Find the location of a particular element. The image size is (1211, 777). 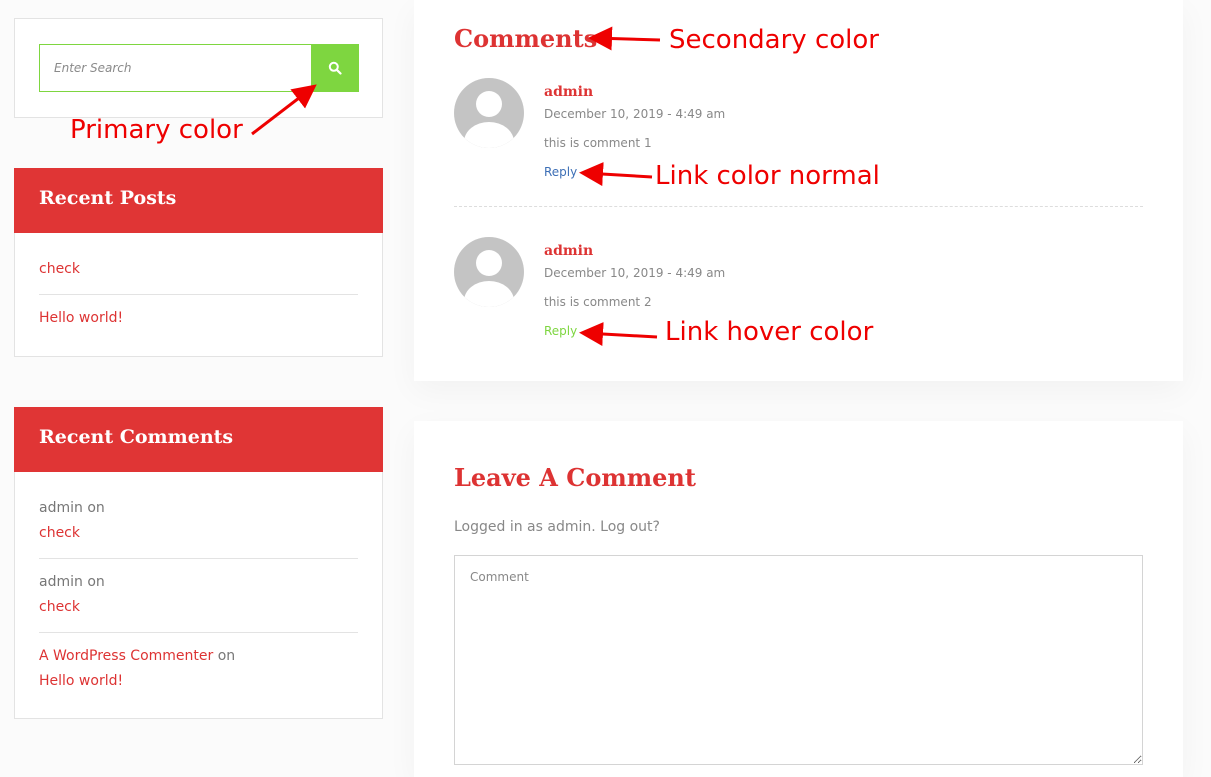

arrow-link-hover is located at coordinates (618, 334).